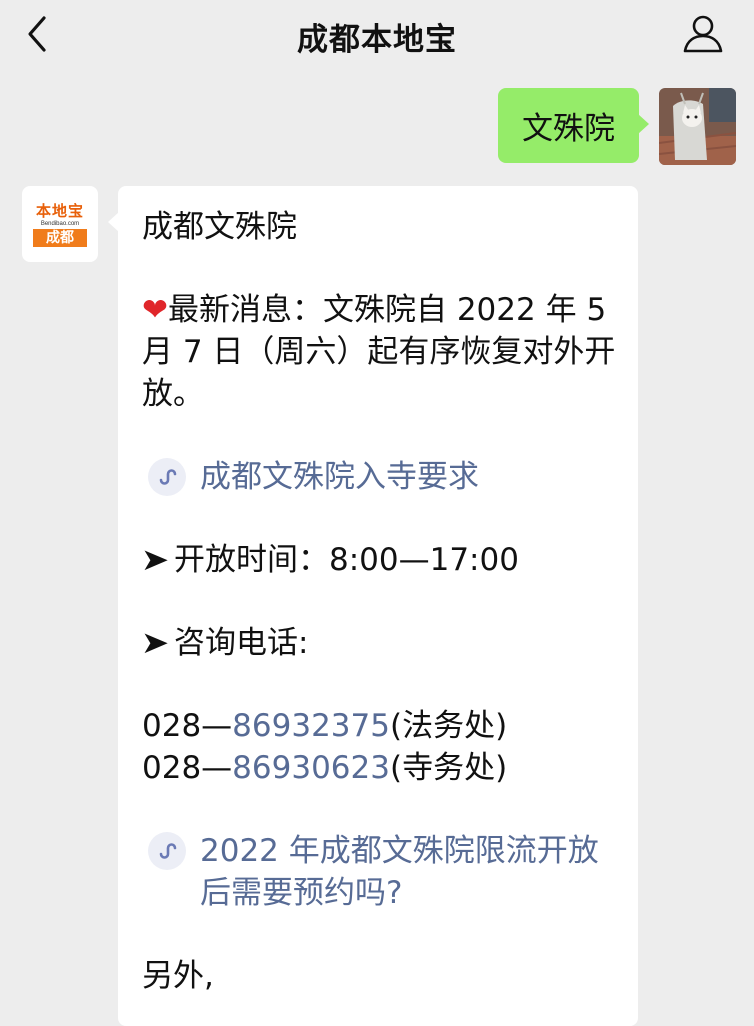 The image size is (754, 1026). I want to click on avatar-brand-text: 本地宝, so click(59, 210).